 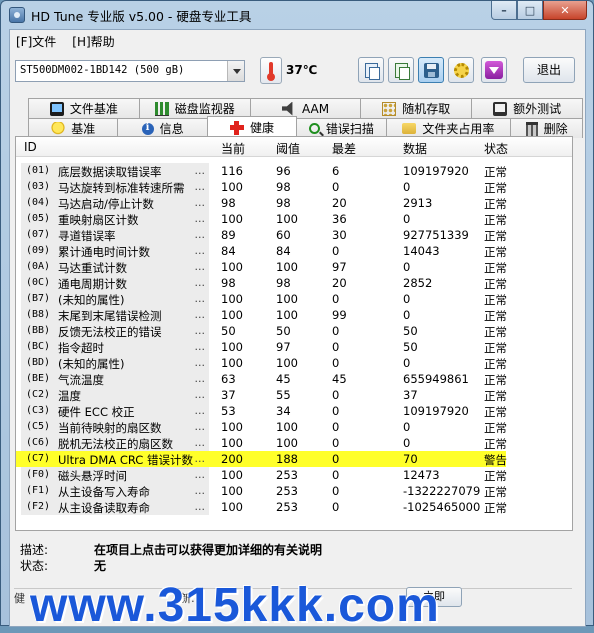 I want to click on column-worst: 最差, so click(x=344, y=148).